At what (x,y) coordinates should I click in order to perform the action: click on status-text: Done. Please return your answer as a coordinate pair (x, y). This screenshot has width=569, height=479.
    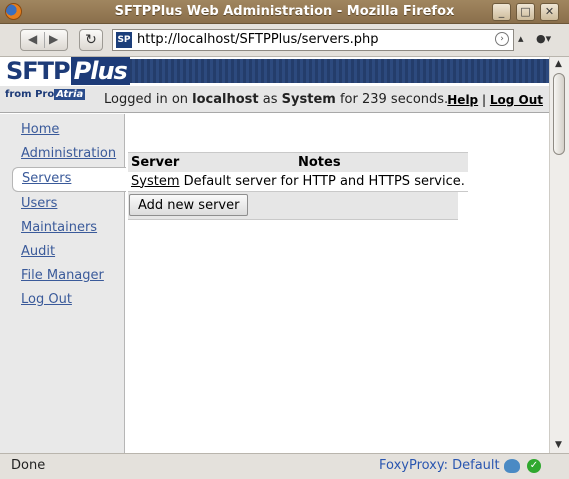
    Looking at the image, I should click on (28, 465).